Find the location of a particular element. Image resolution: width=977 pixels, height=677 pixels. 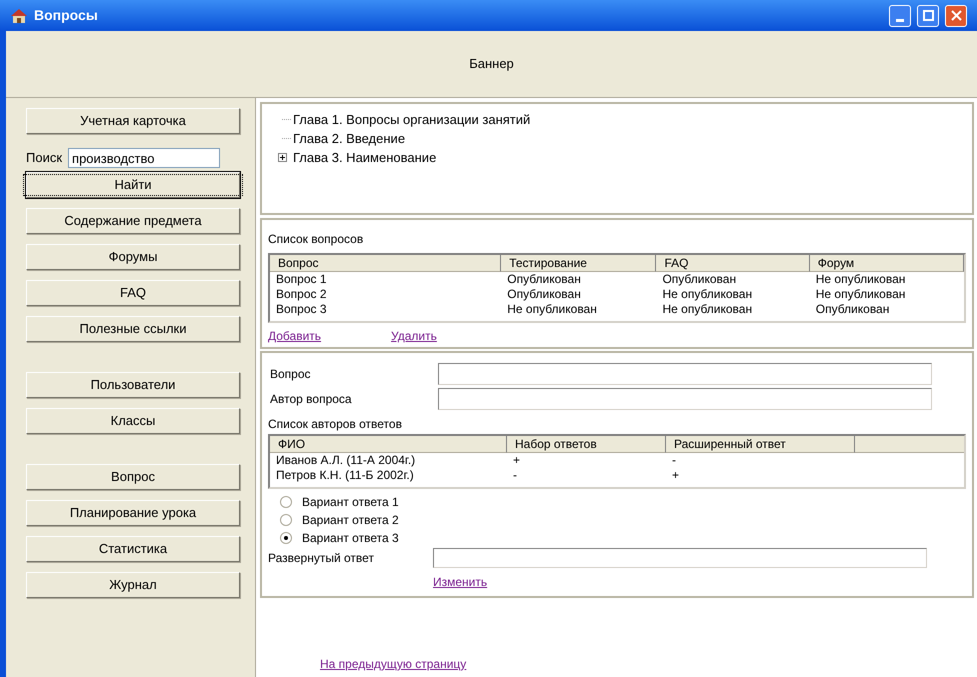

tree-item: Глава 3. Наименование is located at coordinates (364, 158).